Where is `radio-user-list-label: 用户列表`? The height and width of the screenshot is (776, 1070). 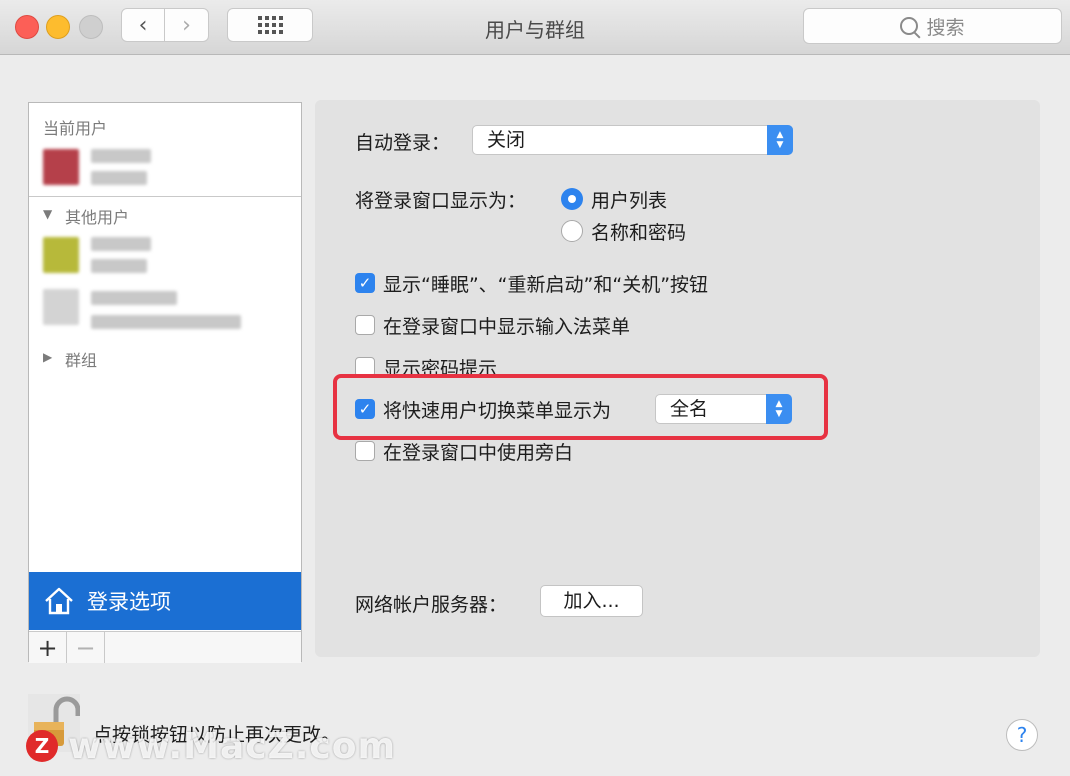
radio-user-list-label: 用户列表 is located at coordinates (629, 199).